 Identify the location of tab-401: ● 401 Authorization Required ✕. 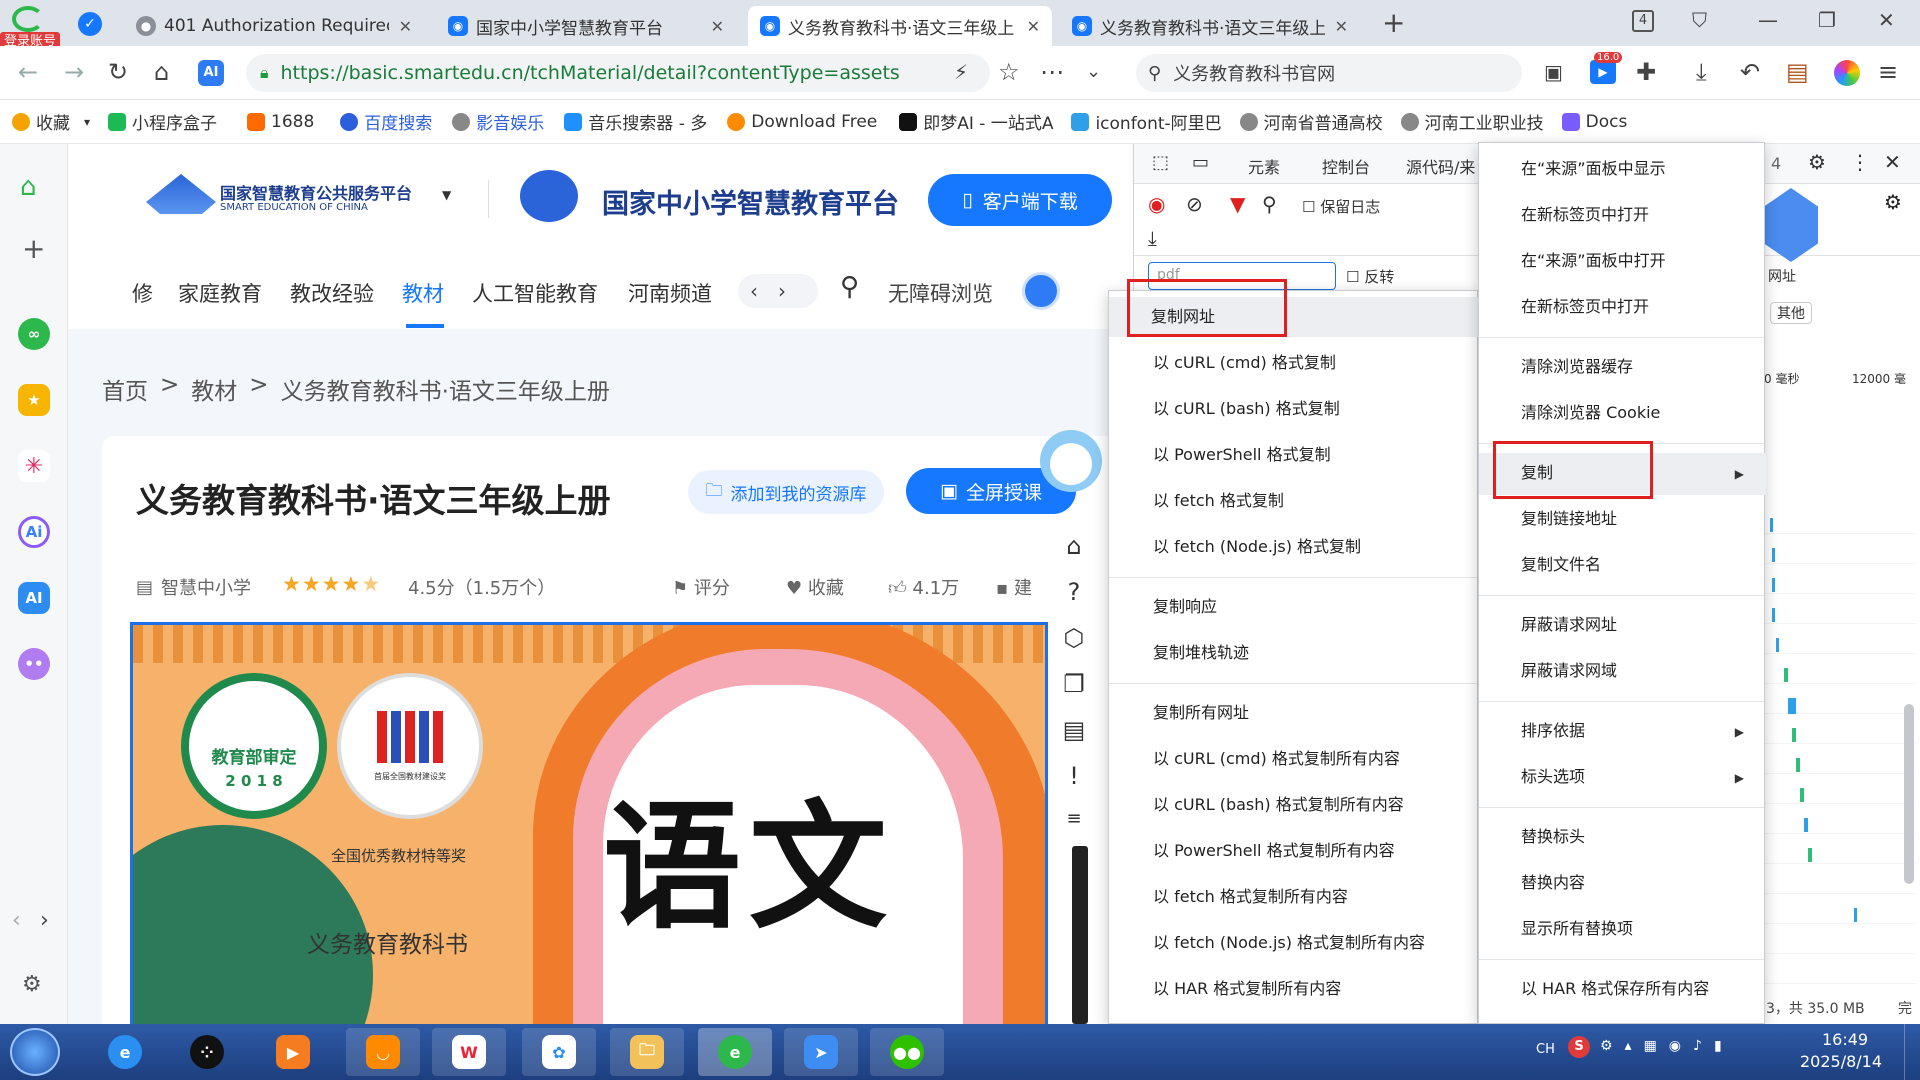
(274, 26).